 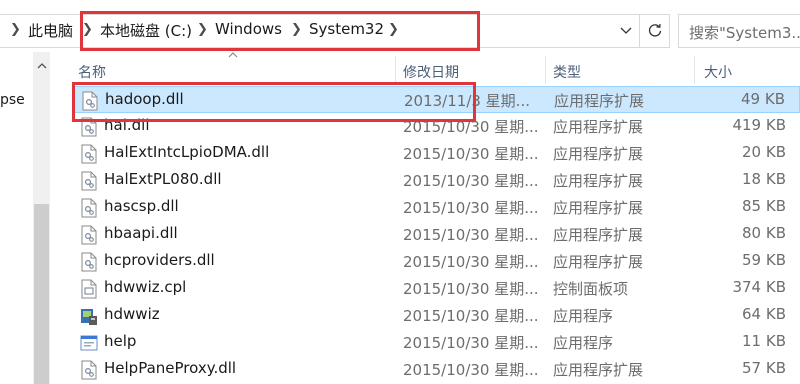 I want to click on hardware-wizard-icon, so click(x=89, y=316).